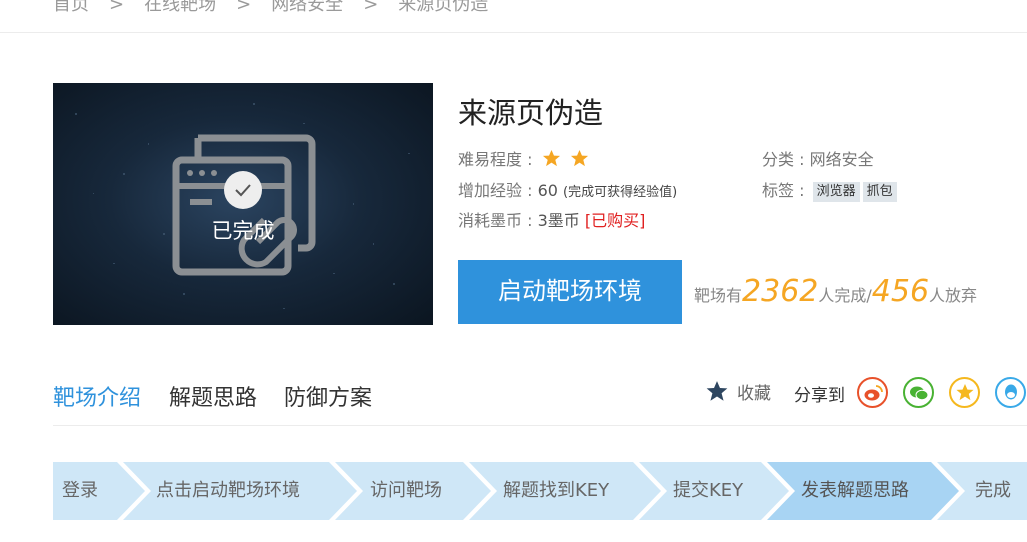  I want to click on step-login: 登录, so click(80, 490).